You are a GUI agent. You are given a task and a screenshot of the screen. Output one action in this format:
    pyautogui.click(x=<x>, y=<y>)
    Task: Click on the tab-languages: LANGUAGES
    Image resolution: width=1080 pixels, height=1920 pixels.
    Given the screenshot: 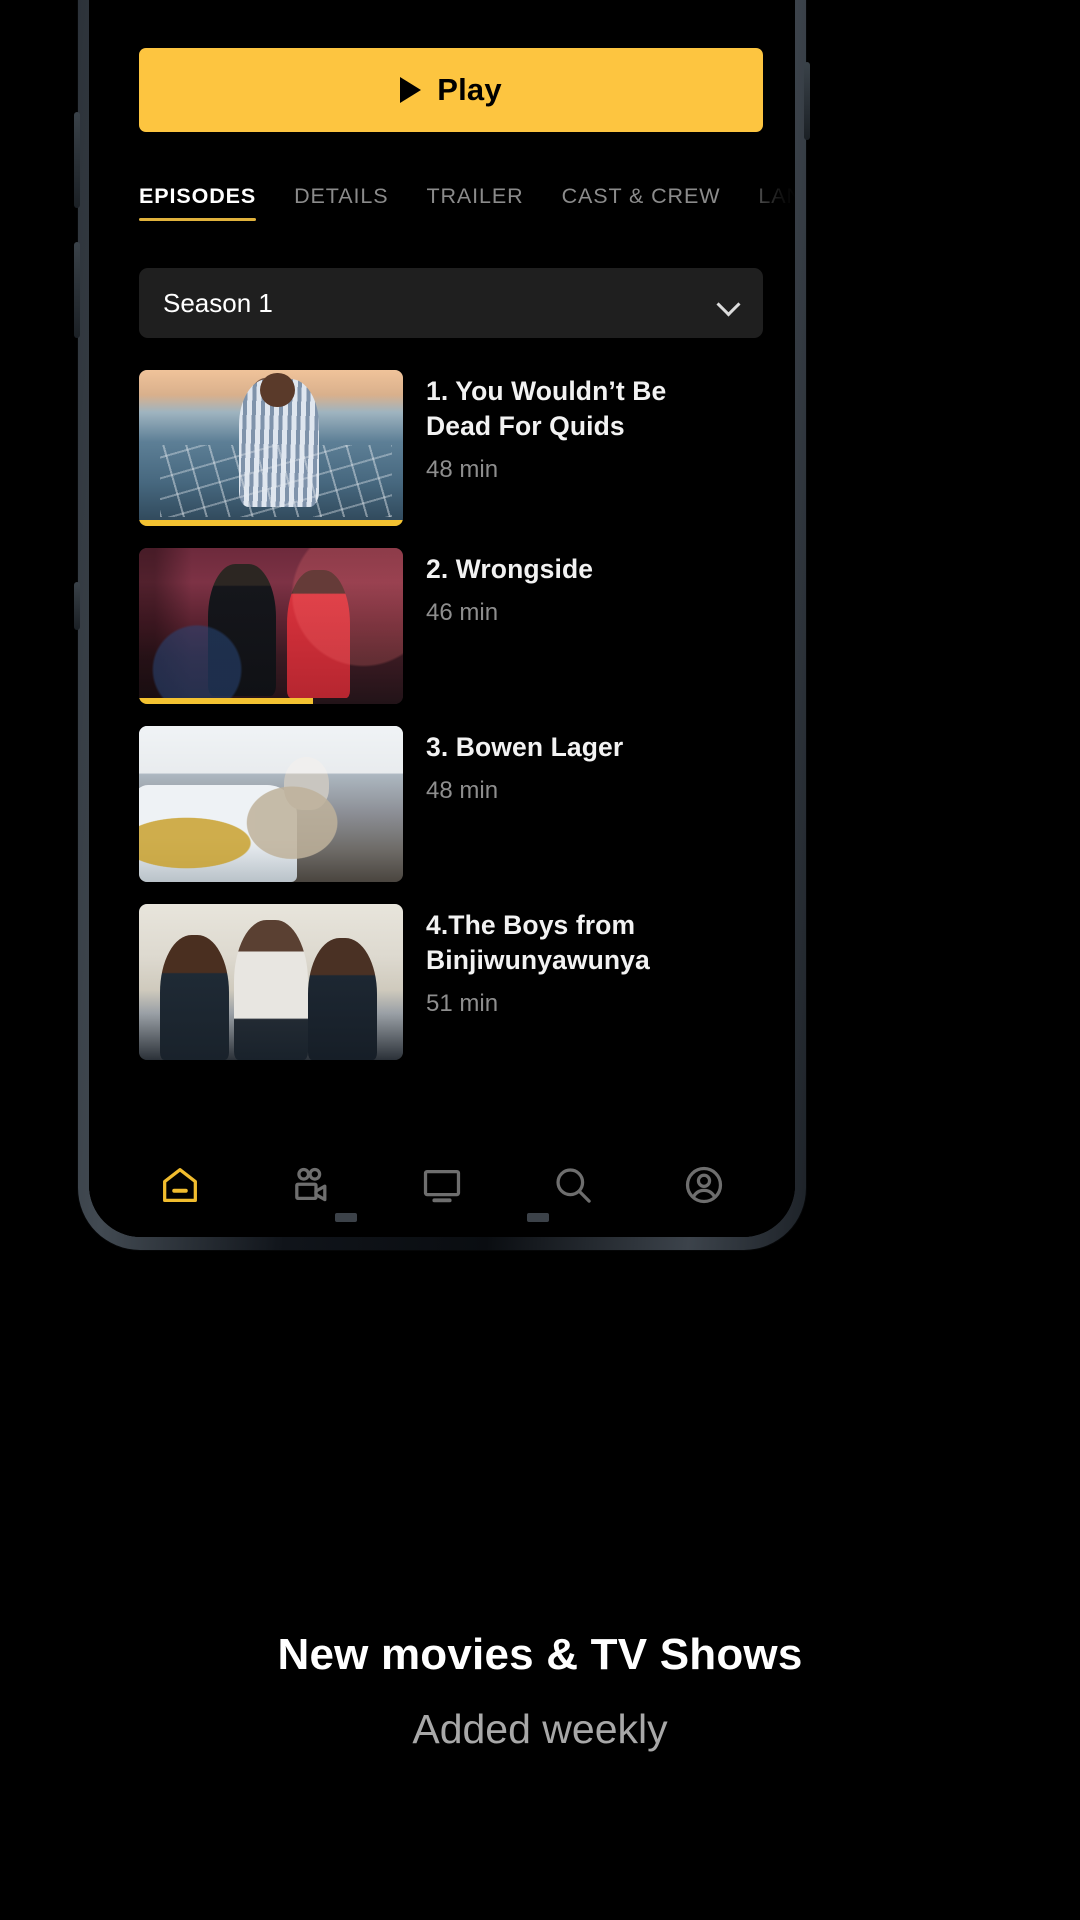 What is the action you would take?
    pyautogui.click(x=776, y=202)
    